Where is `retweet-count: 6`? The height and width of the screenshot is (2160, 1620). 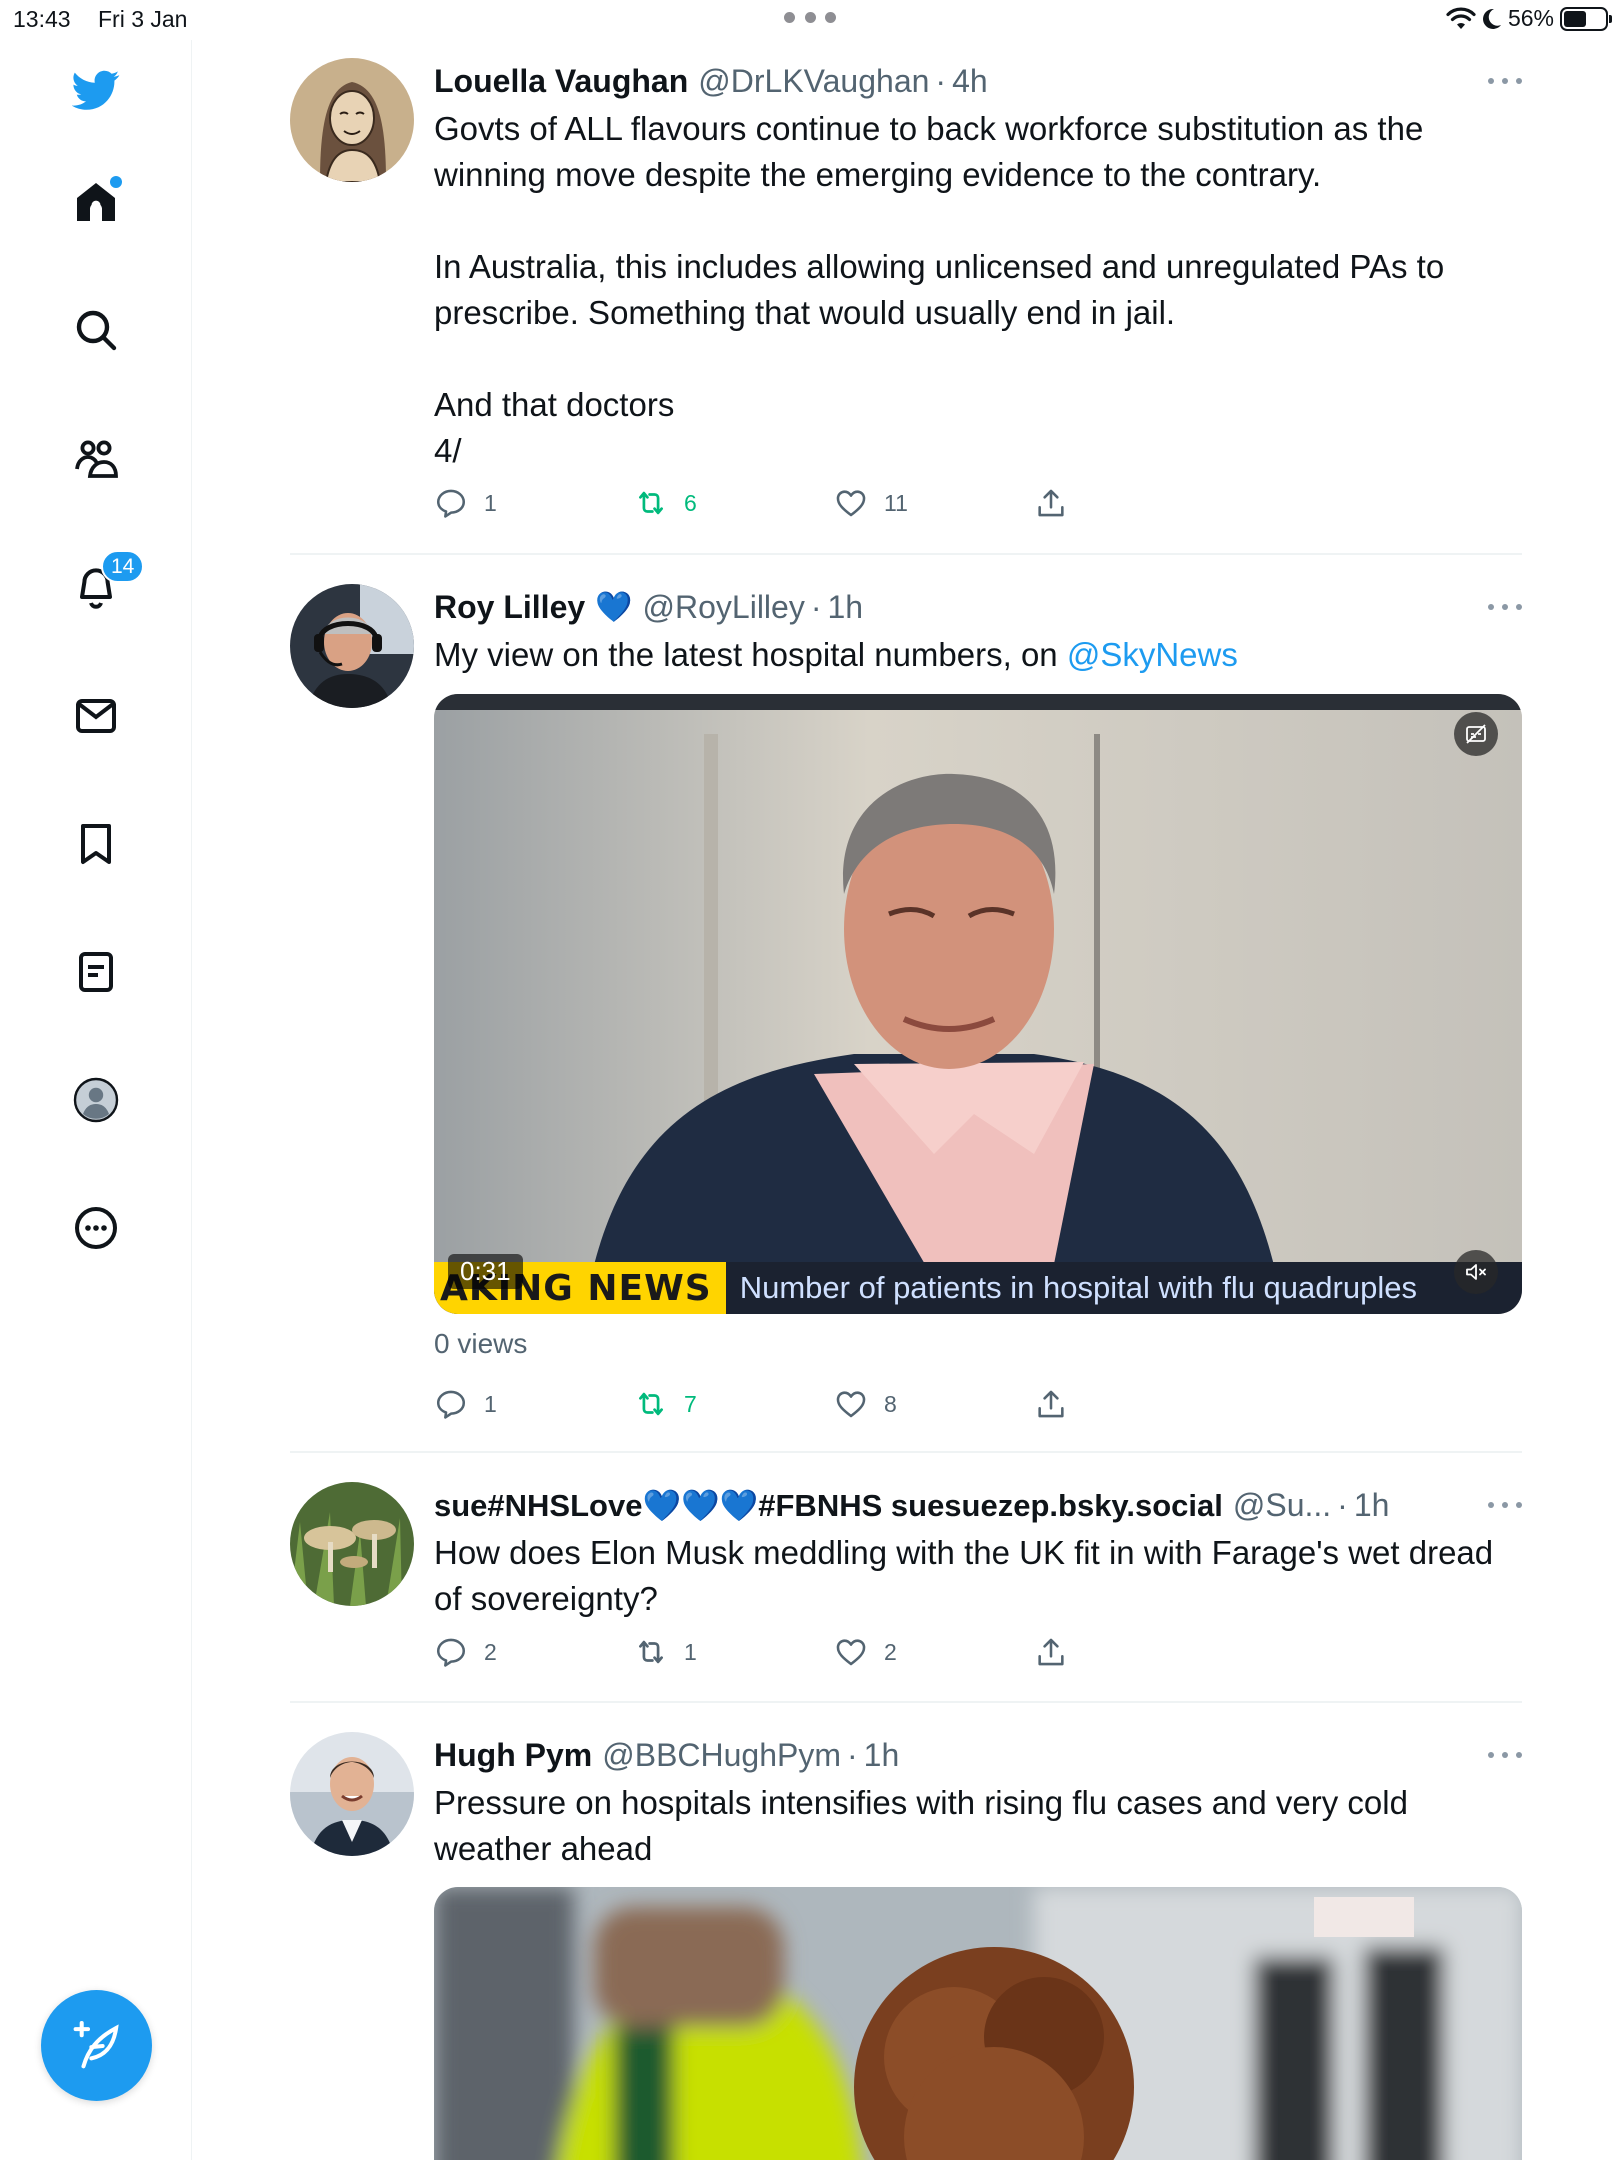
retweet-count: 6 is located at coordinates (690, 502).